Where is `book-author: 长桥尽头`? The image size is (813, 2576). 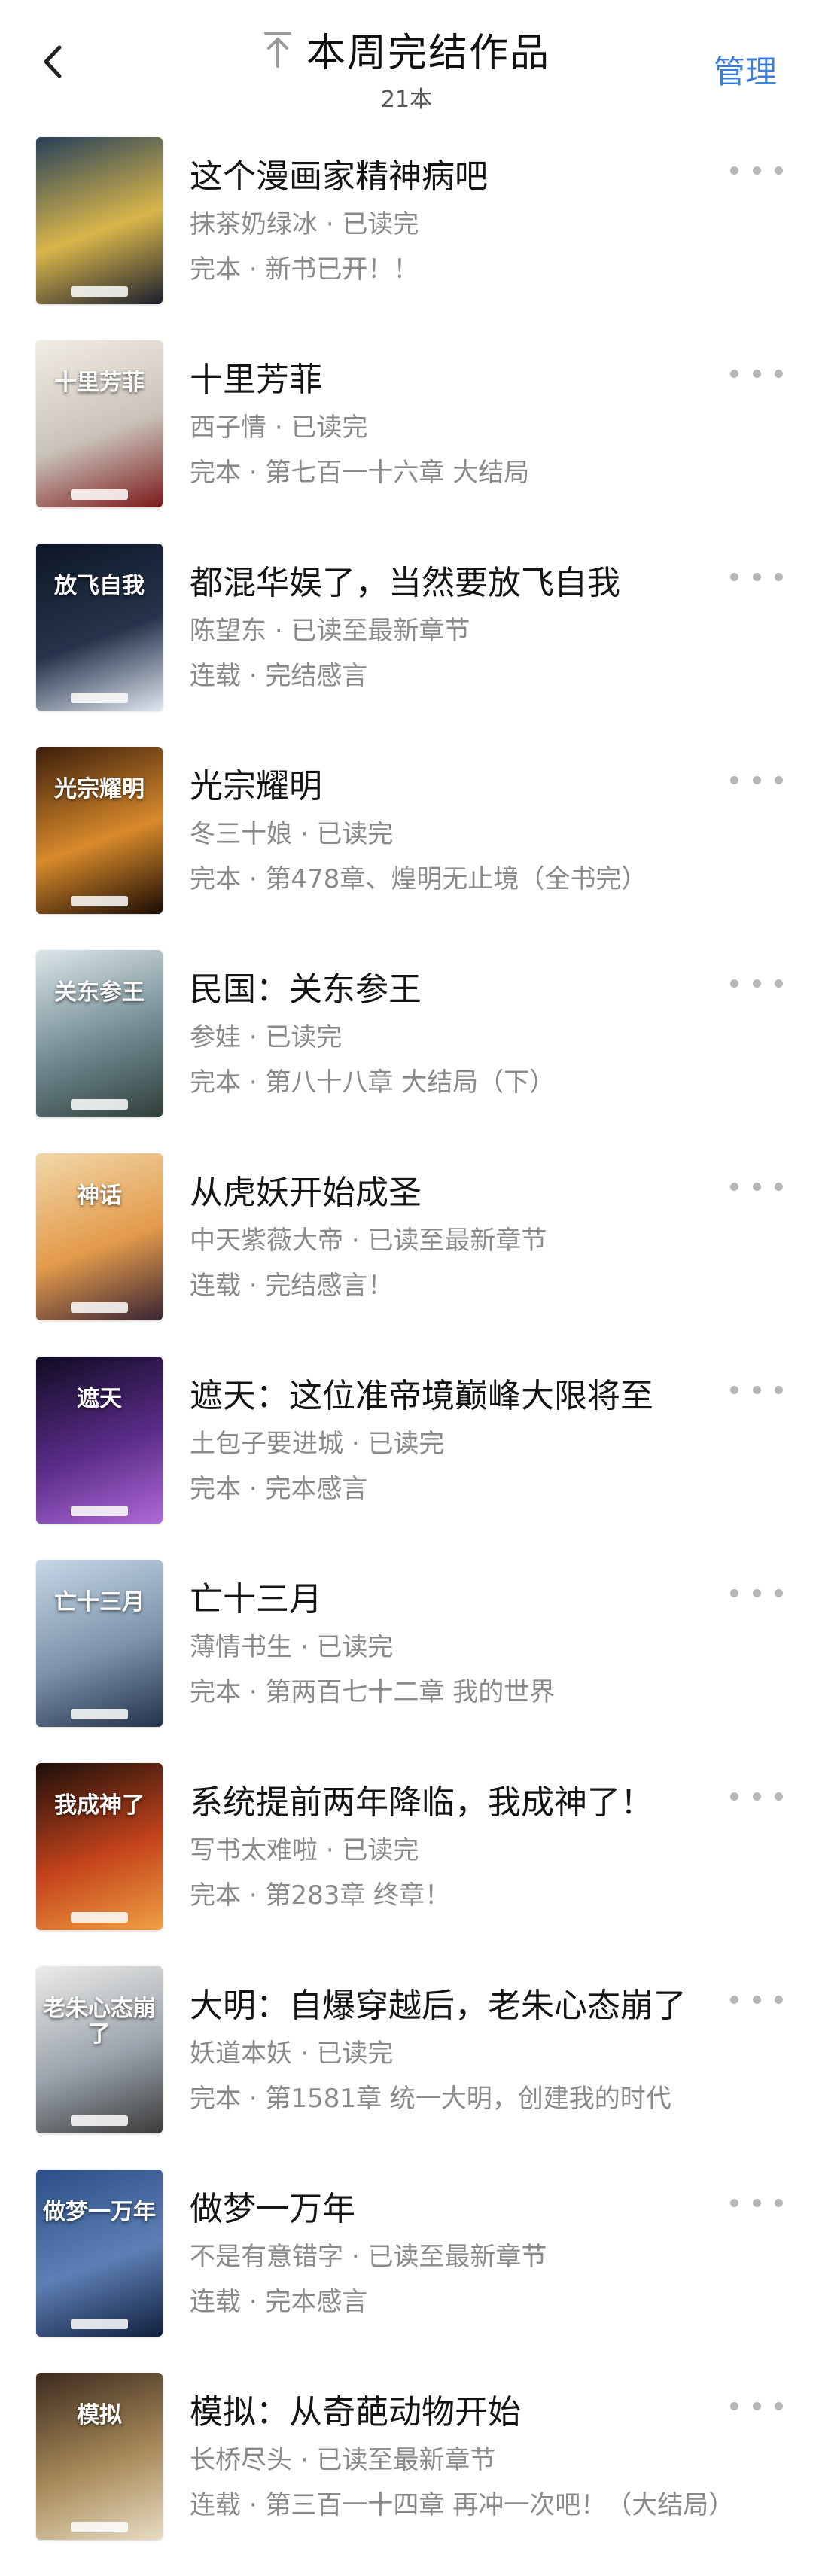
book-author: 长桥尽头 is located at coordinates (241, 2460).